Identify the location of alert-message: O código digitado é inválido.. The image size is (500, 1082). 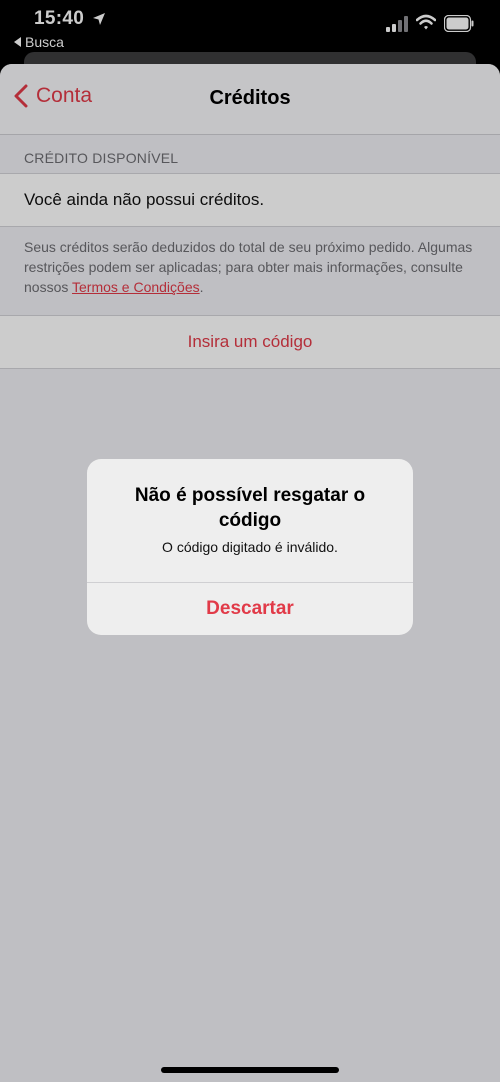
(250, 547).